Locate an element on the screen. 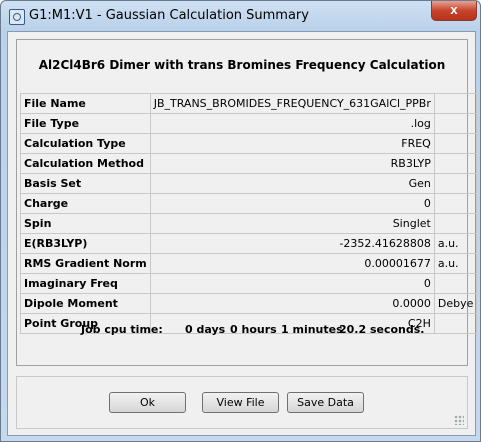  table-row: Imaginary Freq 0 is located at coordinates (249, 283).